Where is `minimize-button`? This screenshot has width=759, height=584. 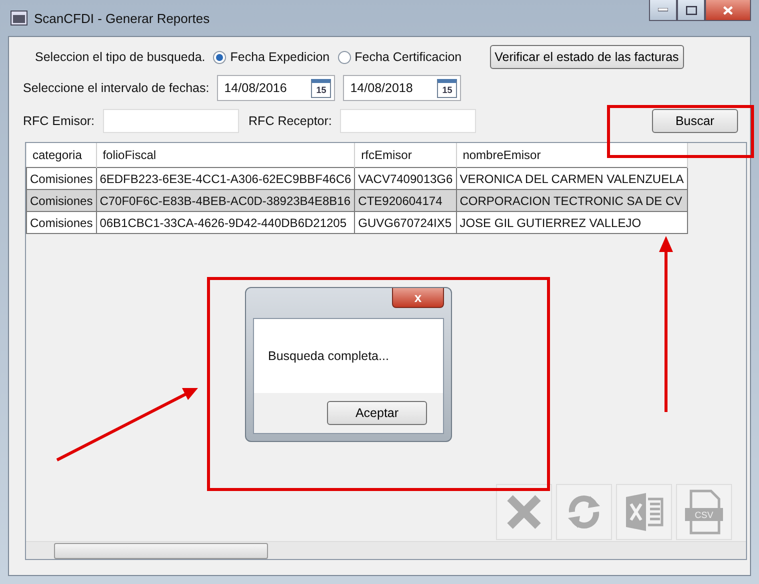
minimize-button is located at coordinates (663, 10).